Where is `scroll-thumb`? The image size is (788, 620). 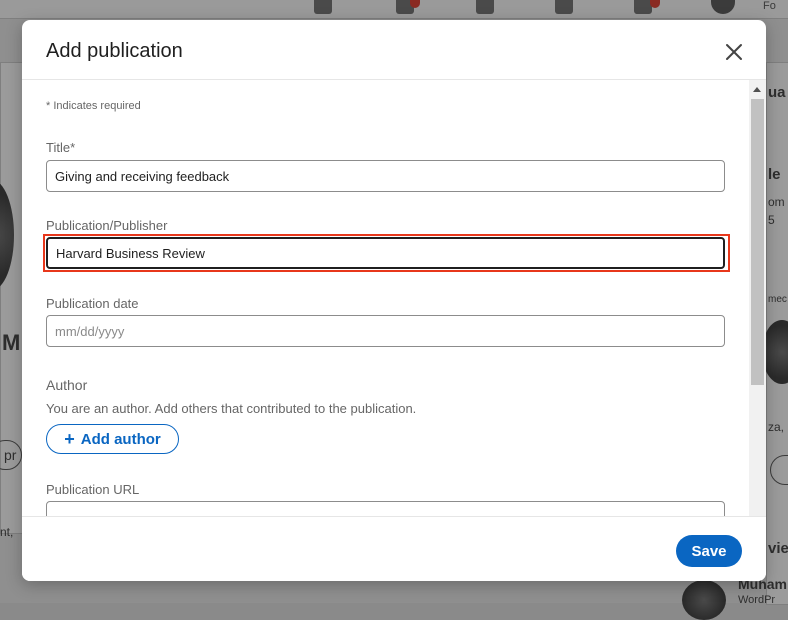 scroll-thumb is located at coordinates (757, 242).